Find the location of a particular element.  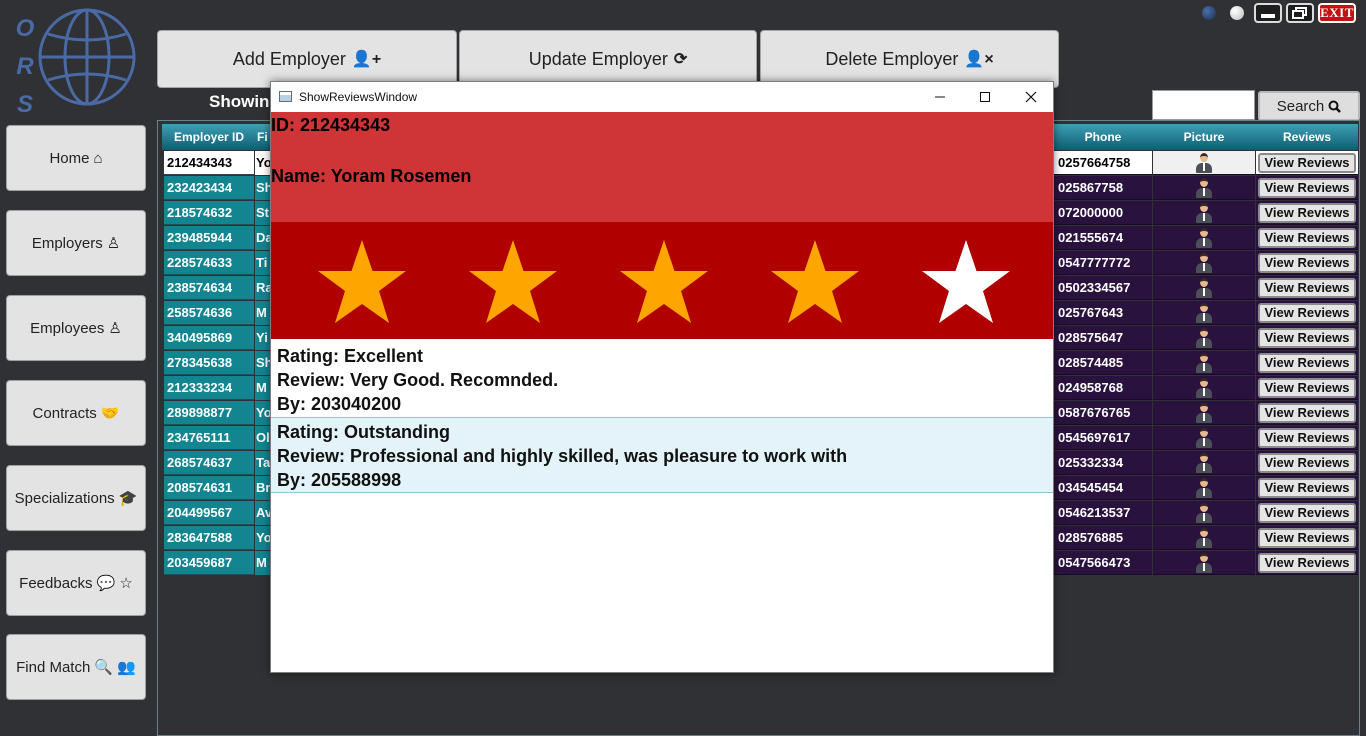

window-close-button is located at coordinates (1030, 97).